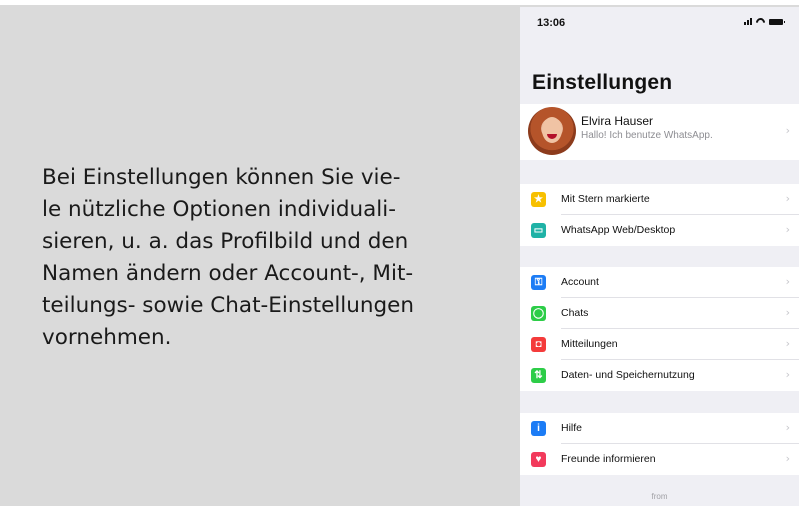 This screenshot has height=506, width=799. Describe the element at coordinates (602, 82) in the screenshot. I see `page-title: Einstellungen` at that location.